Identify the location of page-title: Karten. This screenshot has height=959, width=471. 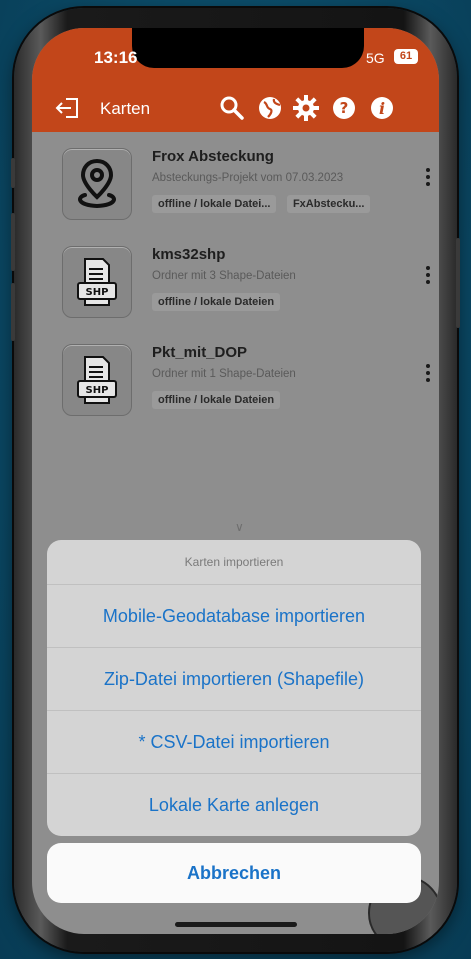
(125, 108).